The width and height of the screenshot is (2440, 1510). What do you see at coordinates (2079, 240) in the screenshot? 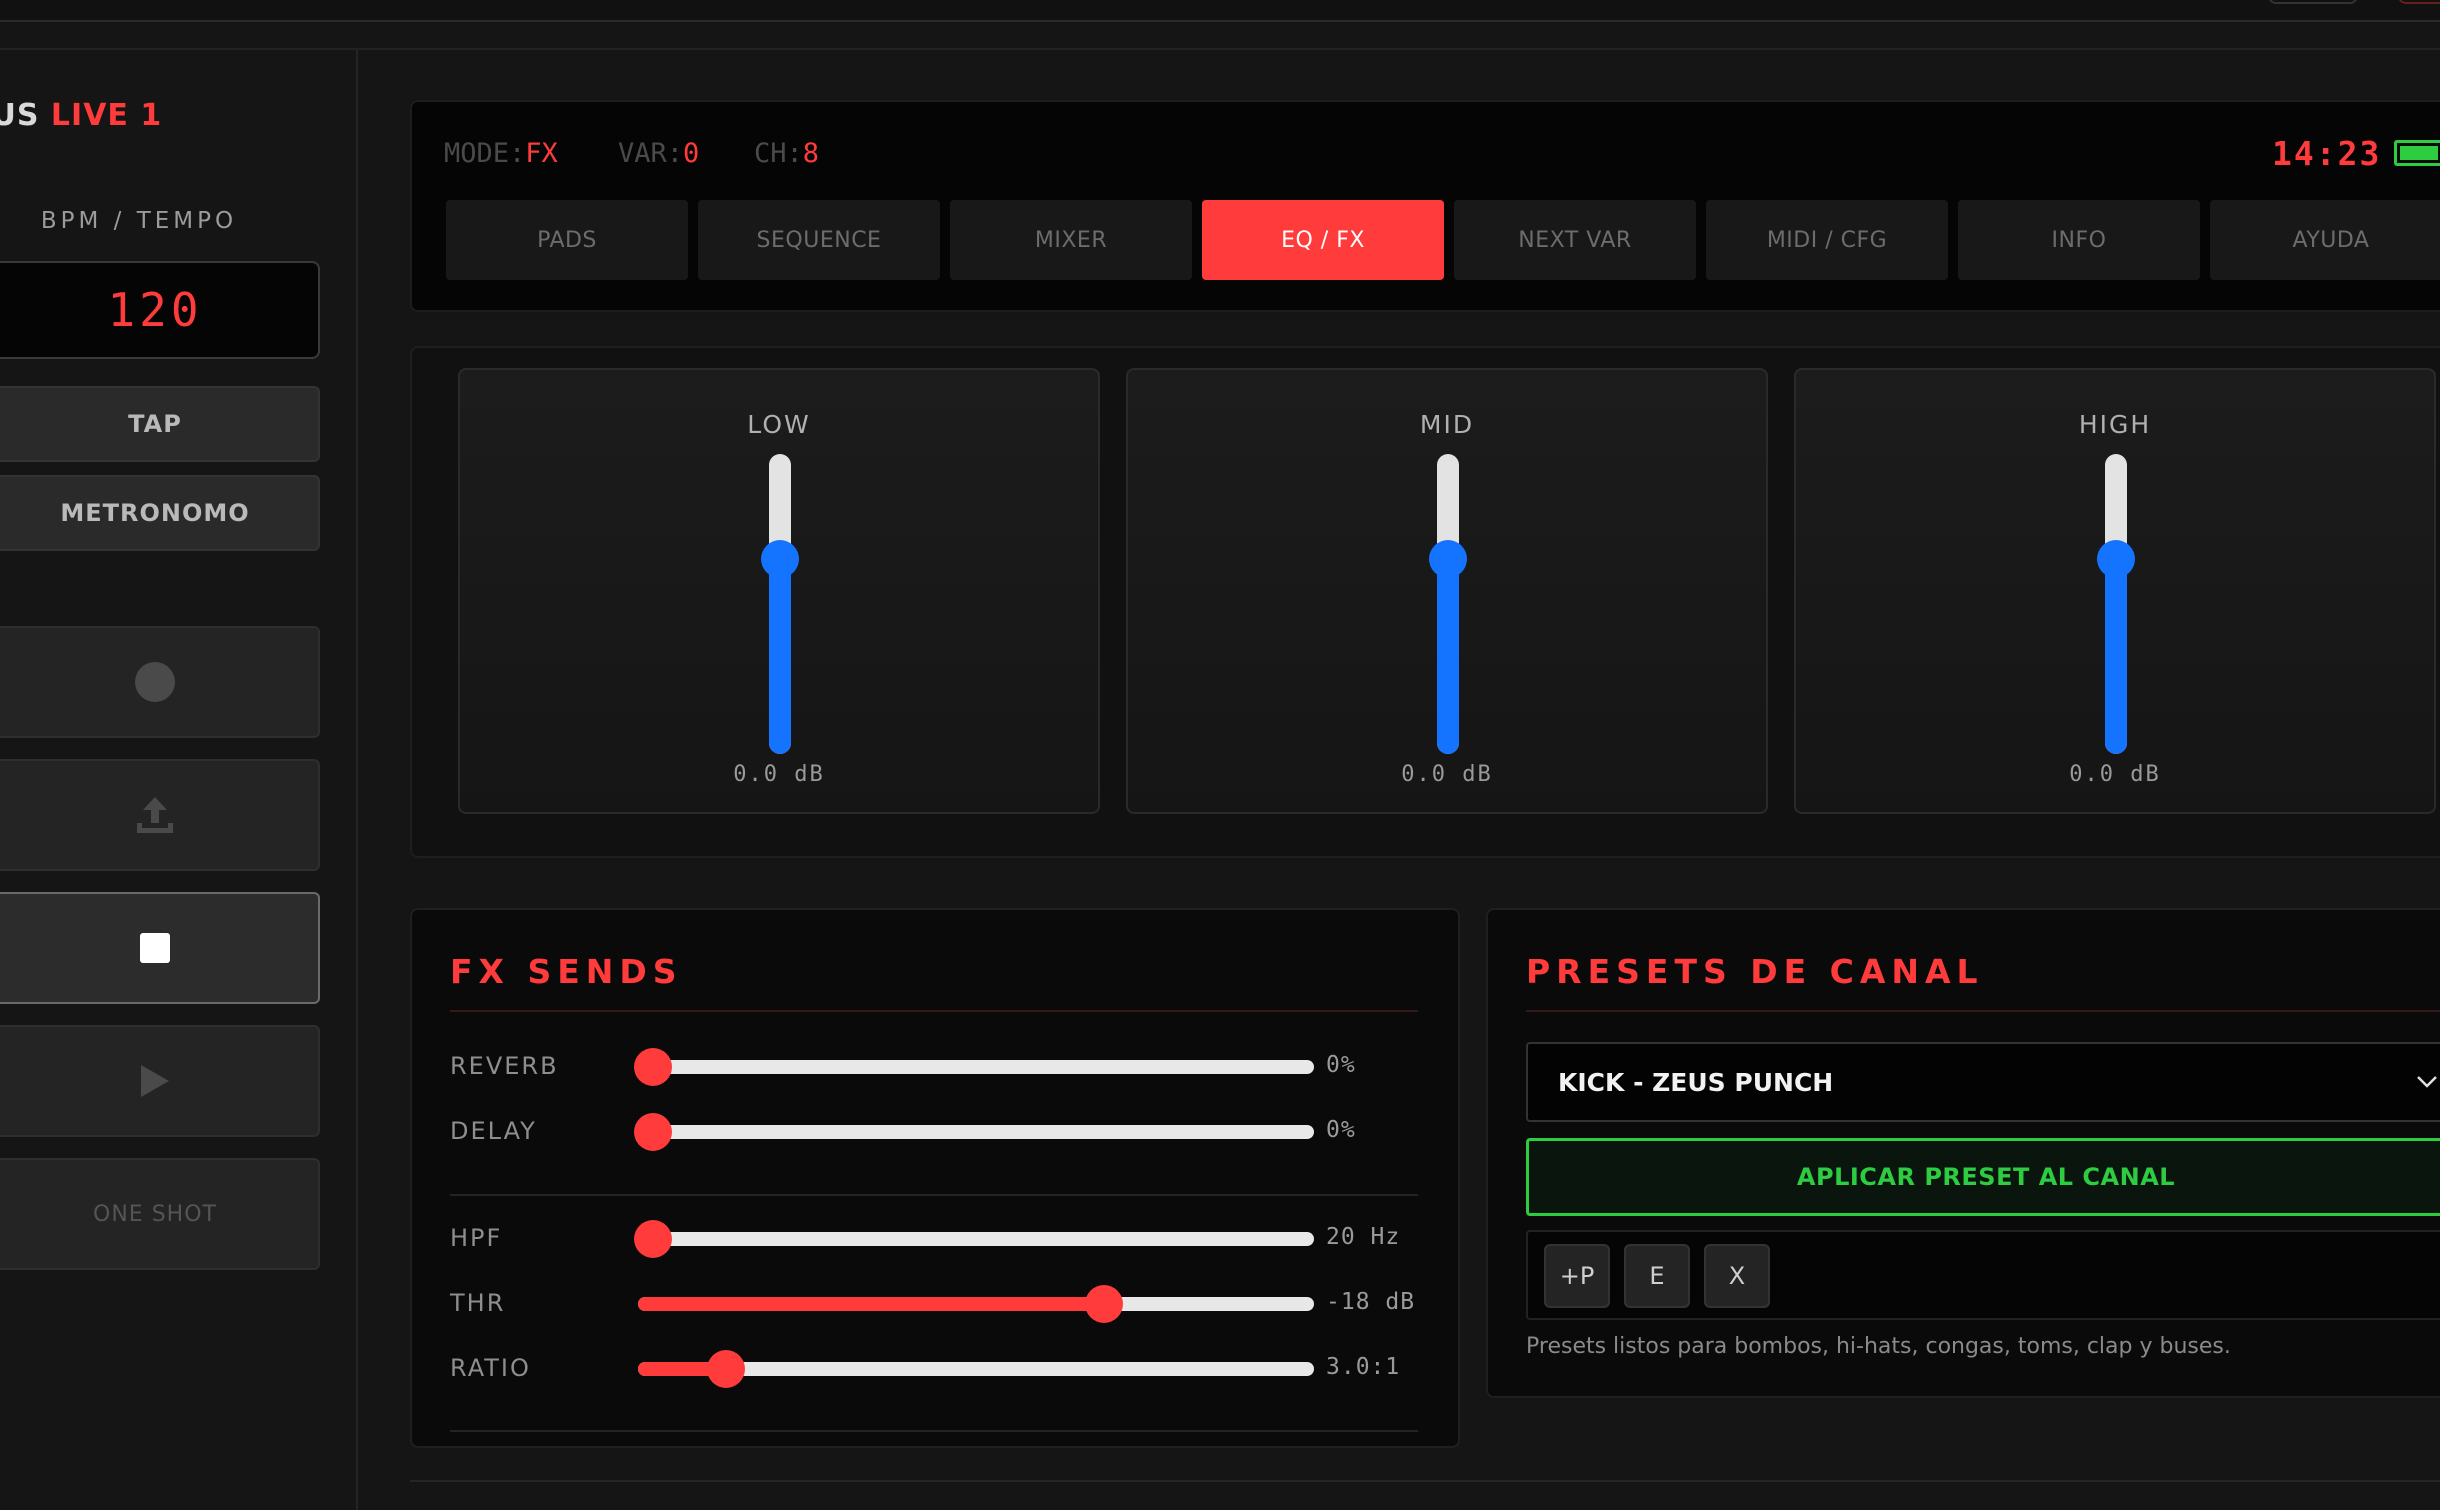
I see `tab-info: INFO` at bounding box center [2079, 240].